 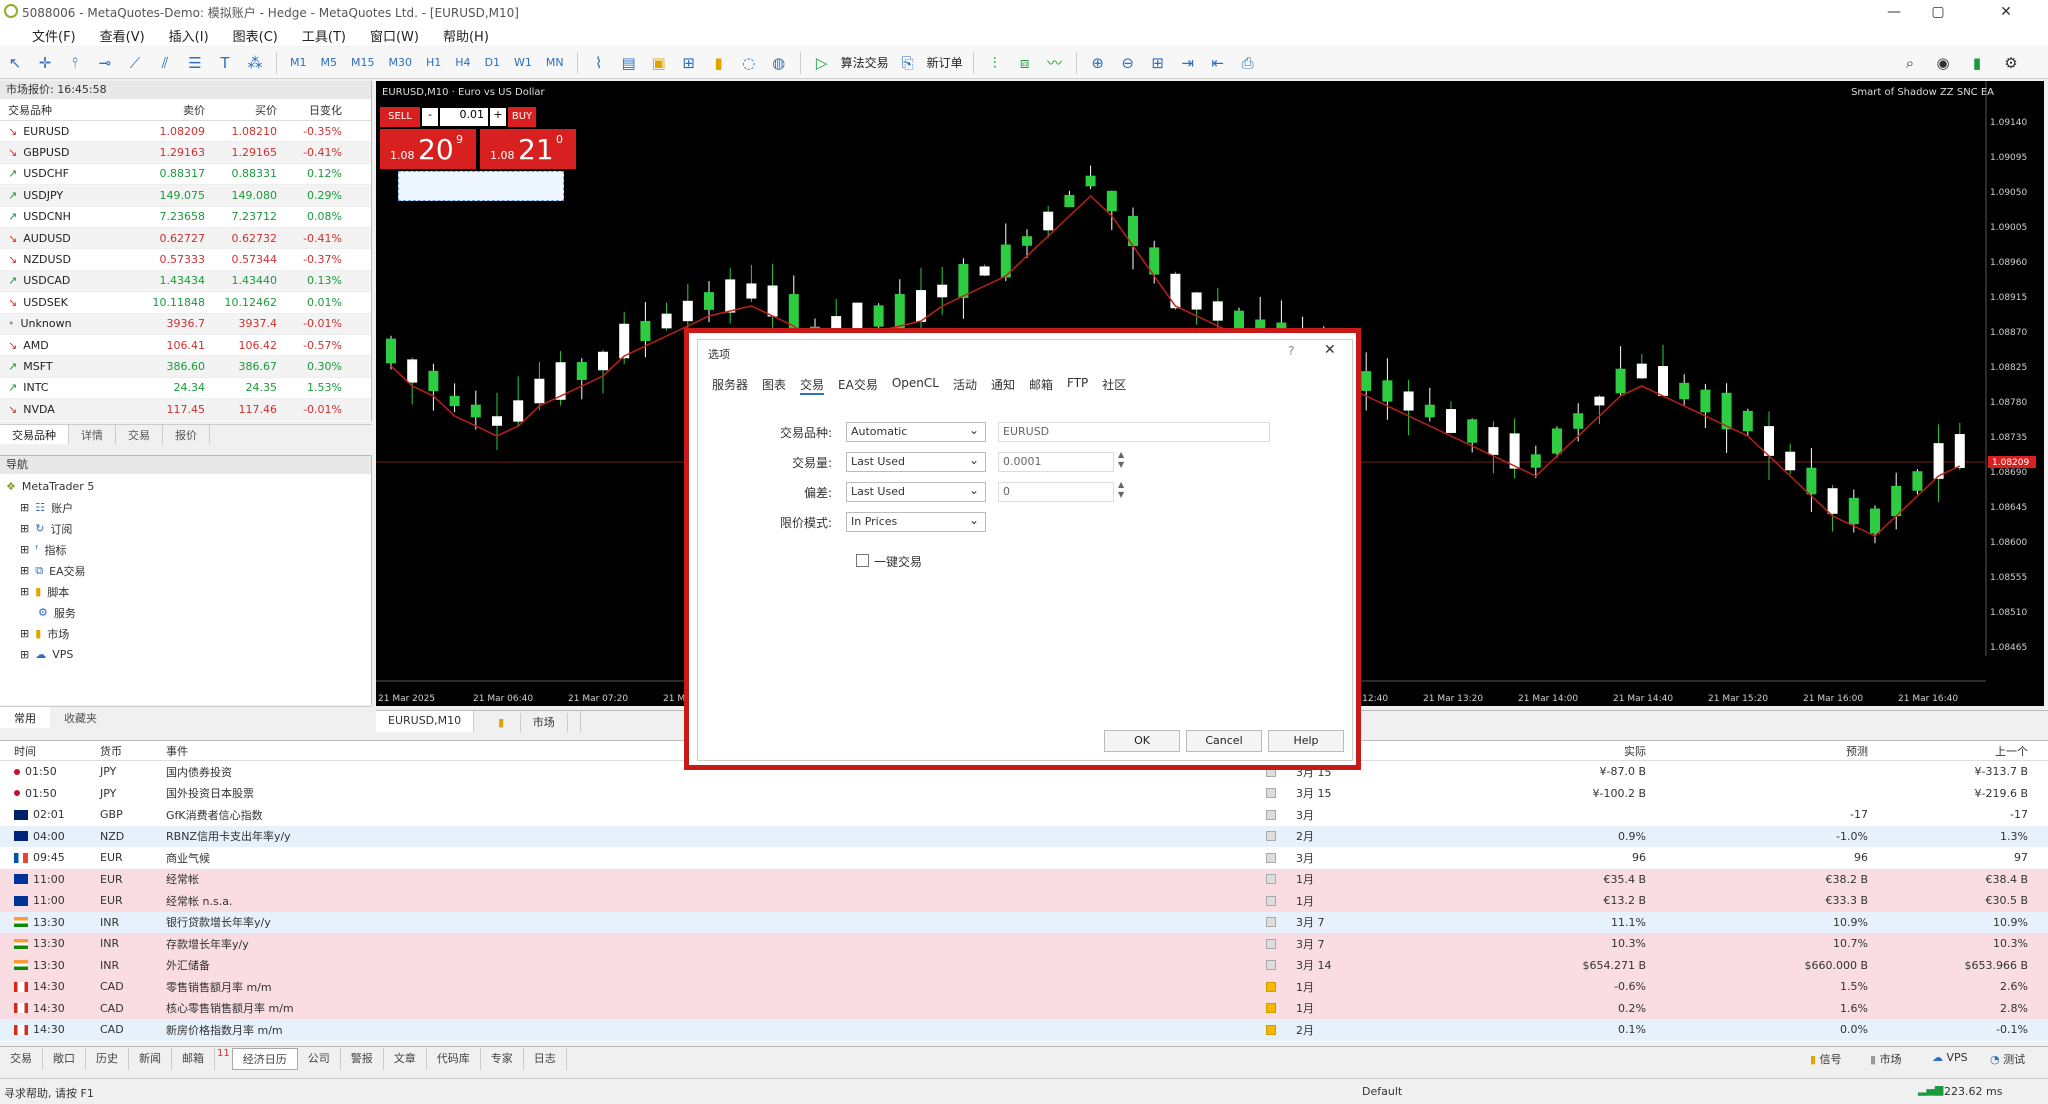 What do you see at coordinates (865, 62) in the screenshot?
I see `algo-trading-button: 算法交易` at bounding box center [865, 62].